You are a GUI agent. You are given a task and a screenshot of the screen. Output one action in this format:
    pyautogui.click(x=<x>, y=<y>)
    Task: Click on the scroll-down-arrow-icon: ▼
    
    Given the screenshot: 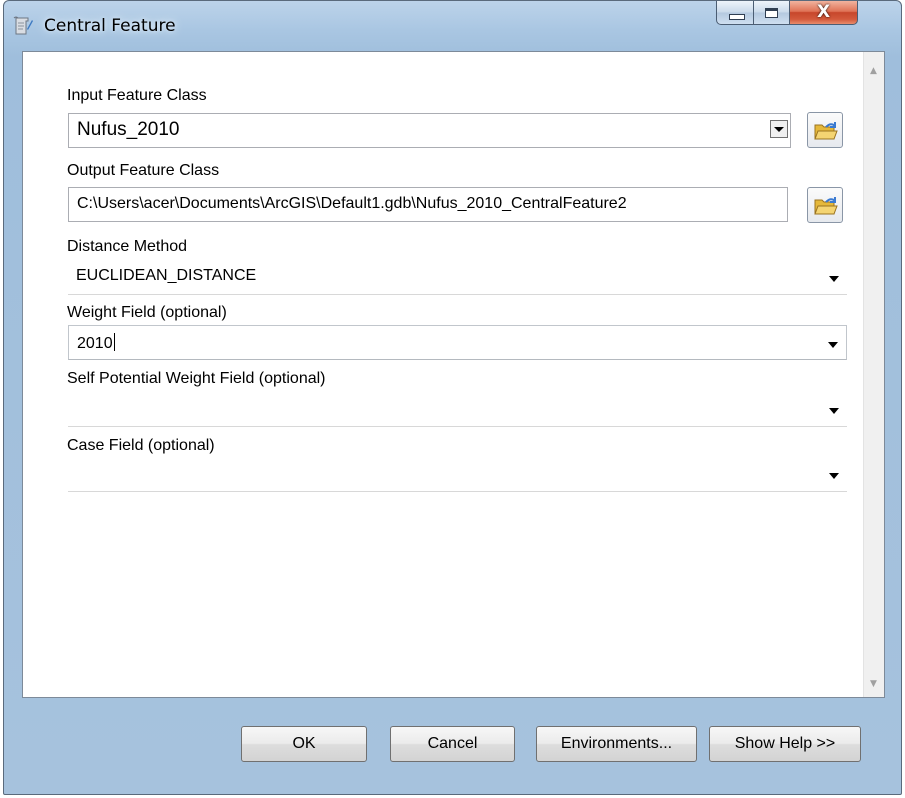 What is the action you would take?
    pyautogui.click(x=873, y=684)
    